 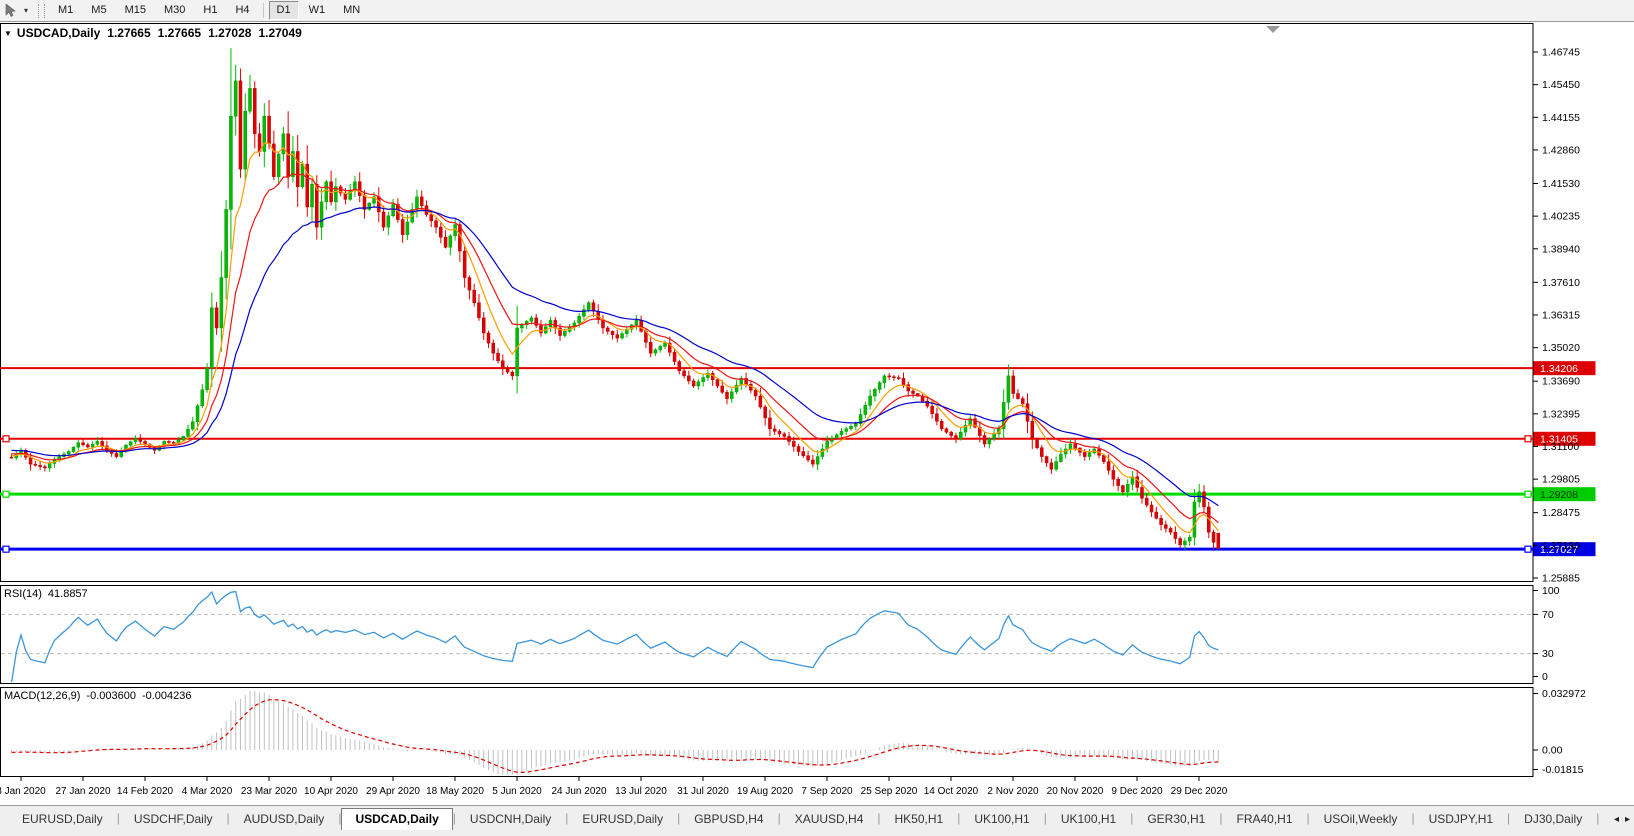 What do you see at coordinates (58, 33) in the screenshot?
I see `chart-symbol-label: USDCAD,Daily` at bounding box center [58, 33].